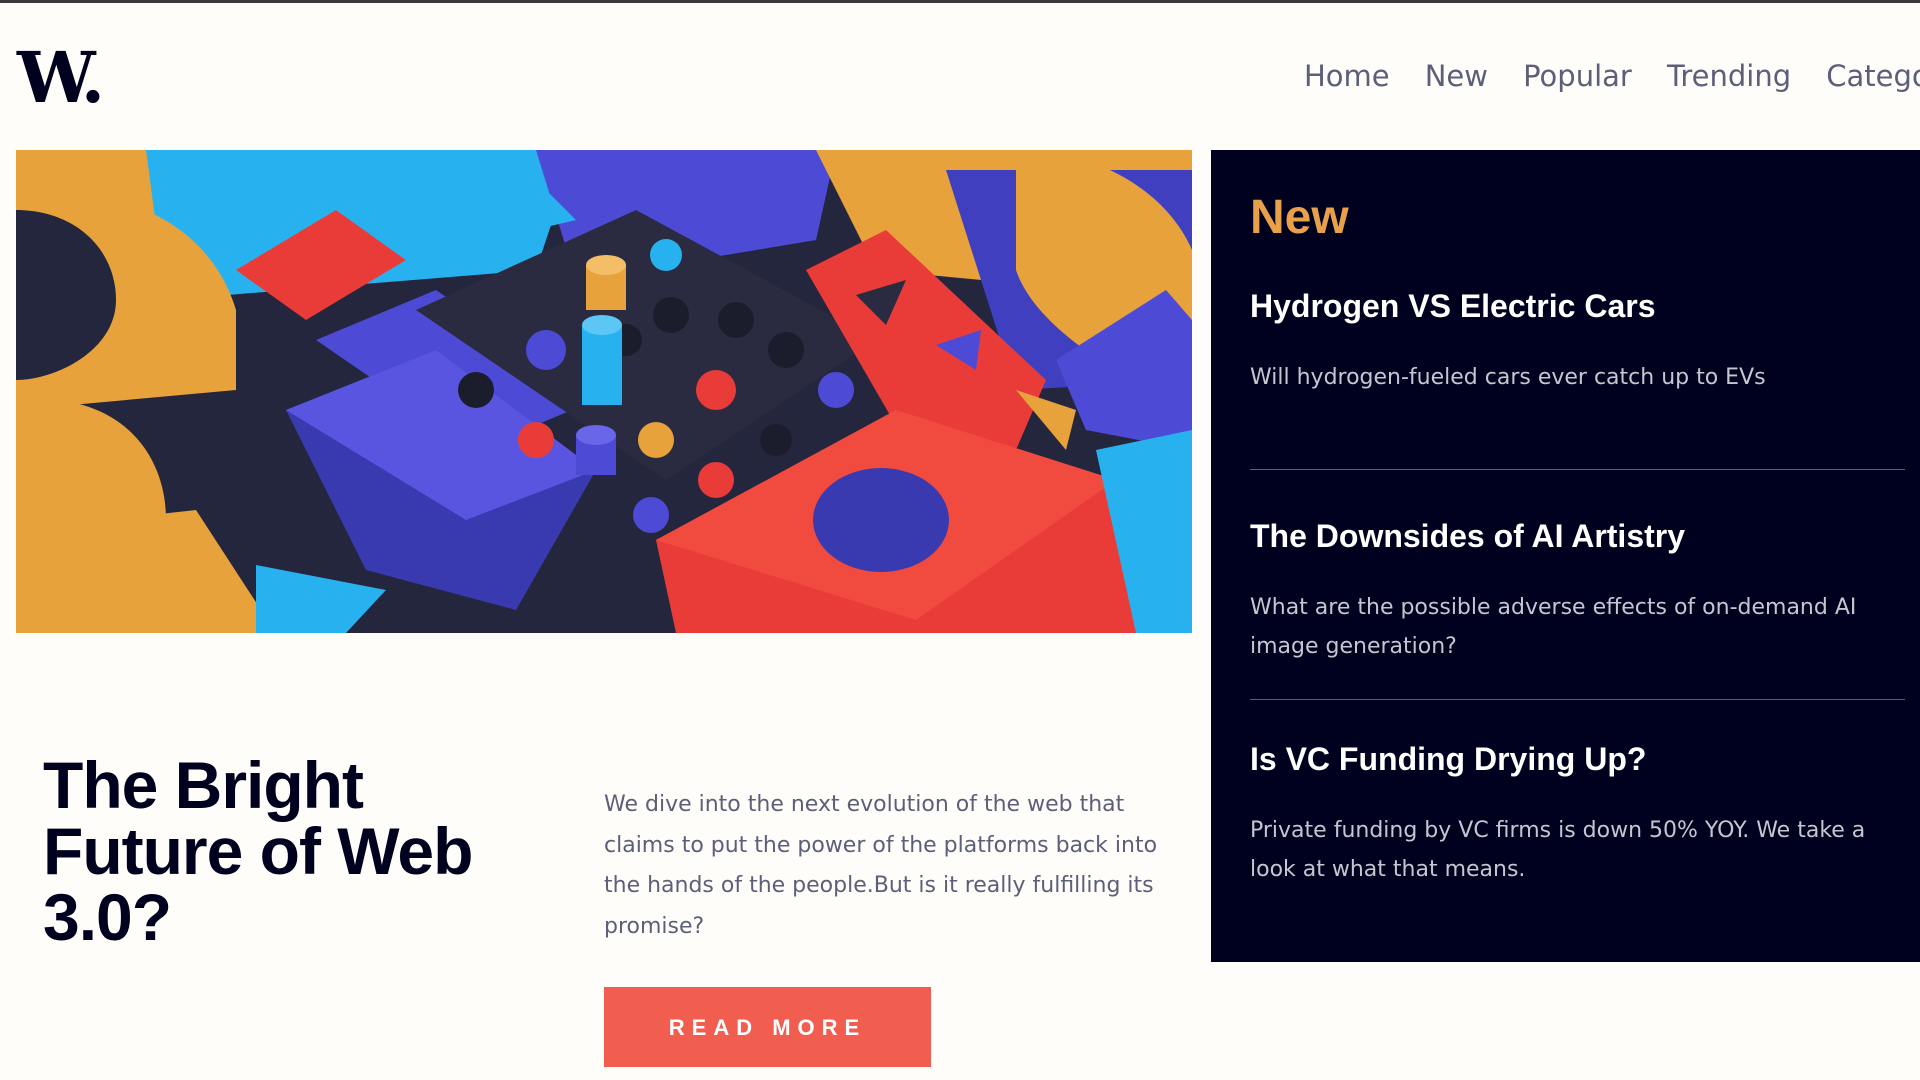 This screenshot has width=1920, height=1080. I want to click on hero-headline: The Bright Future of Web 3.0?, so click(258, 851).